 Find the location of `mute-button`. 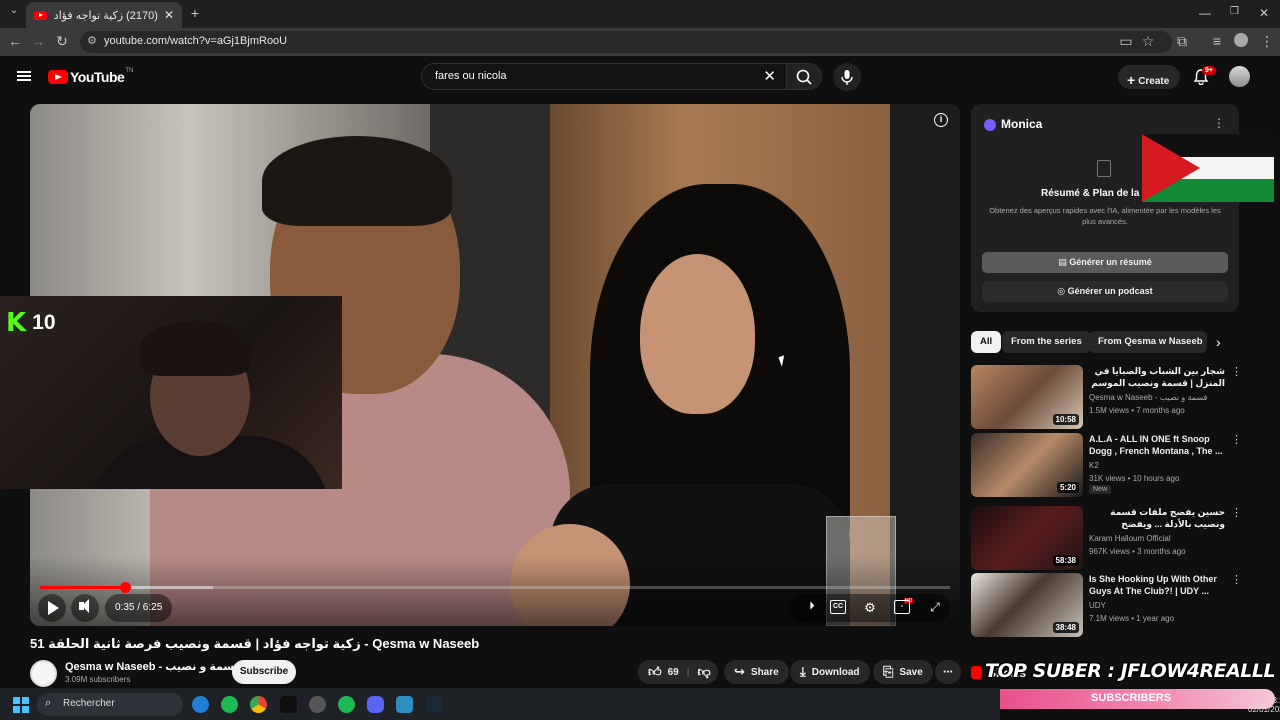

mute-button is located at coordinates (85, 608).